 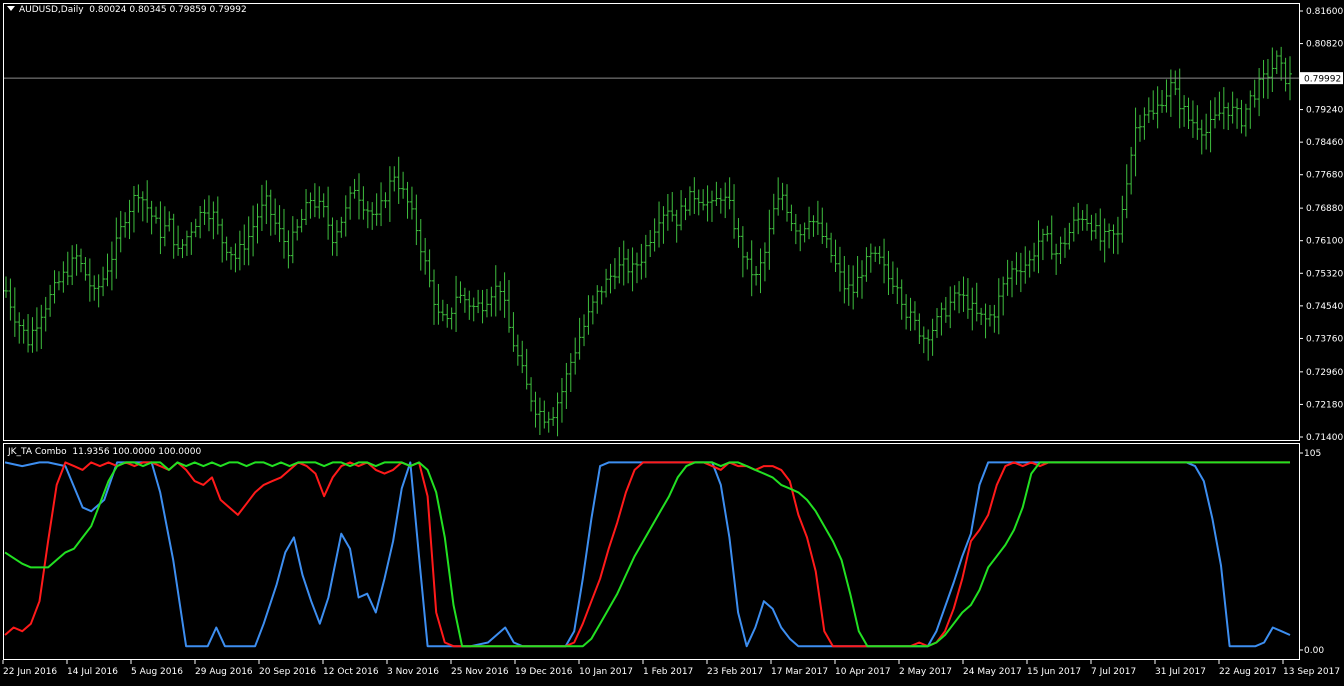 I want to click on indicator-tick-label: 0.00, so click(x=1314, y=651).